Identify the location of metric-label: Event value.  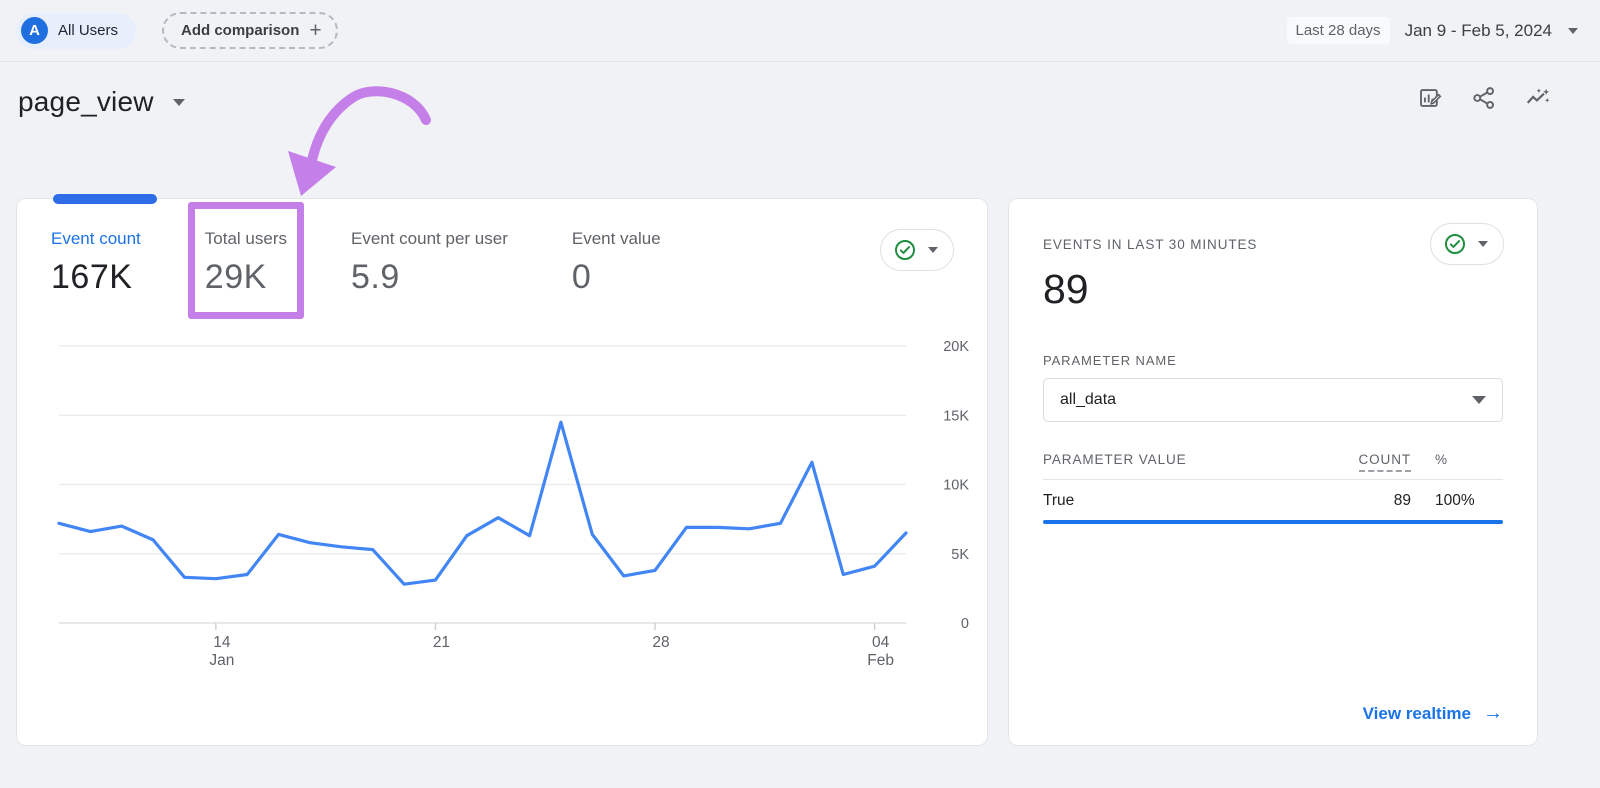
(616, 238).